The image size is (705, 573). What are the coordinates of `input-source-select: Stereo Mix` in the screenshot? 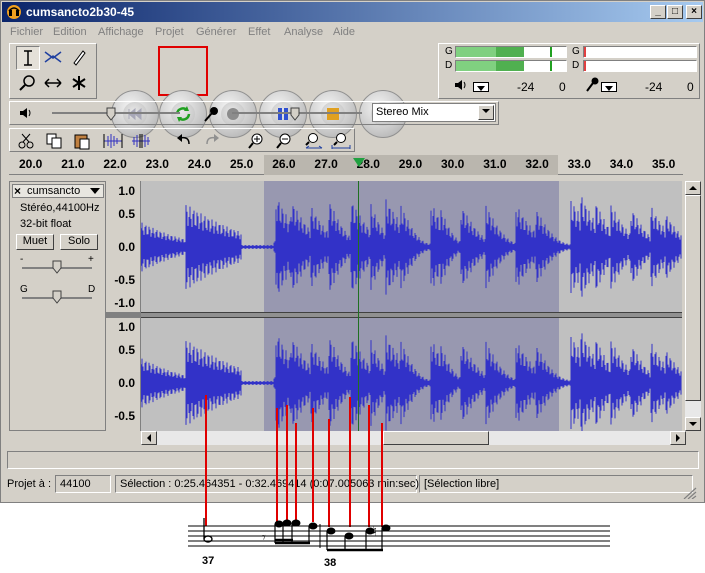 It's located at (434, 112).